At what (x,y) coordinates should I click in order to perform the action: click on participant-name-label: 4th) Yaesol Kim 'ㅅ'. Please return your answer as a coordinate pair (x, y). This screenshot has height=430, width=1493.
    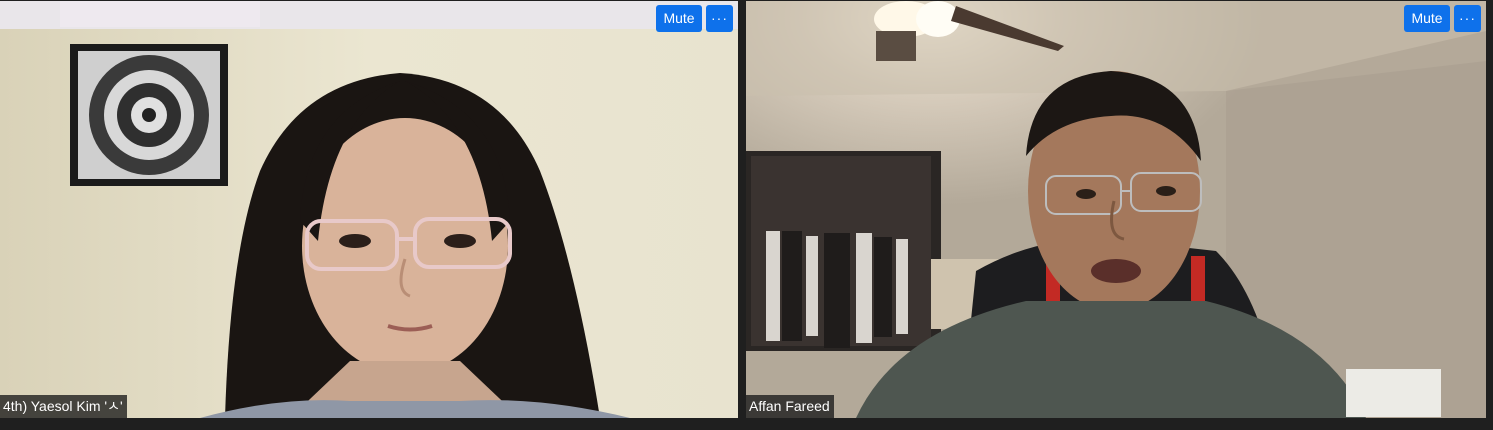
    Looking at the image, I should click on (63, 406).